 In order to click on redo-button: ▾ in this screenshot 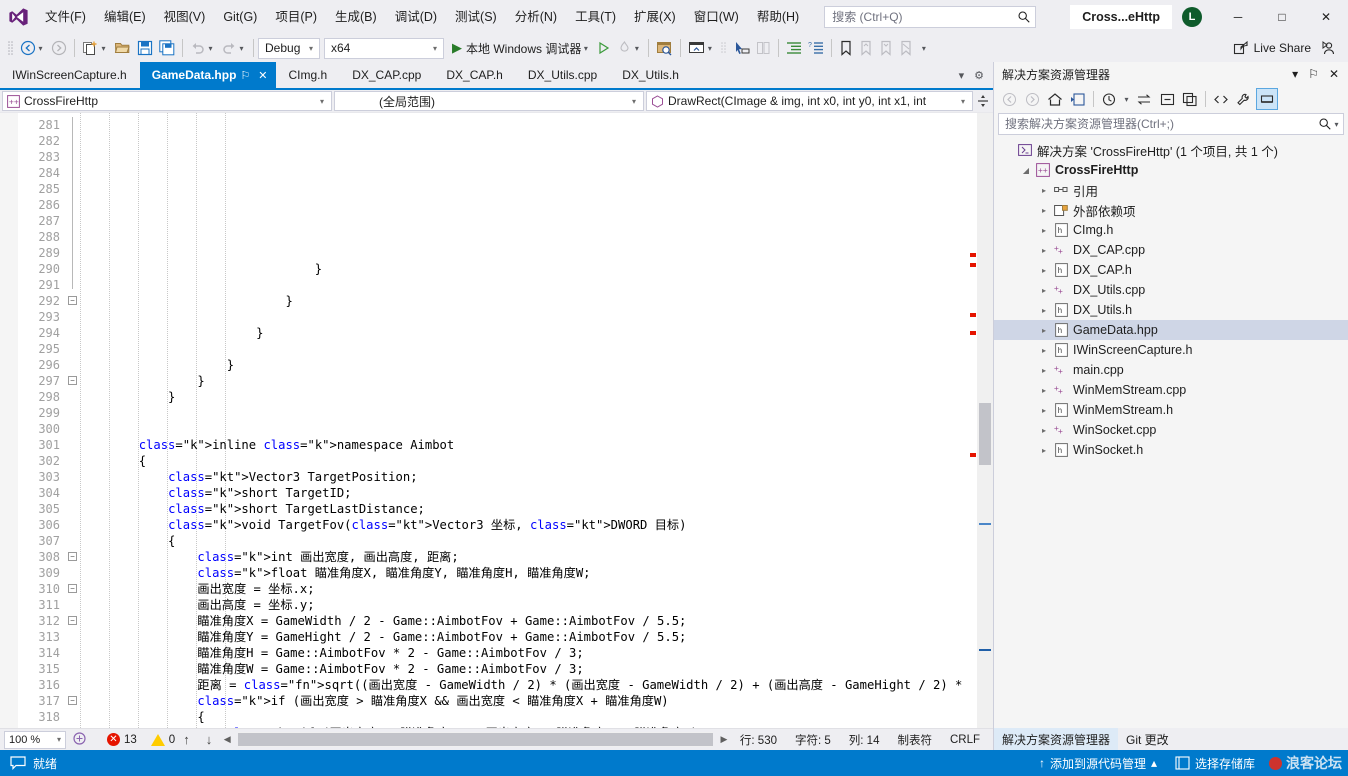, I will do `click(233, 48)`.